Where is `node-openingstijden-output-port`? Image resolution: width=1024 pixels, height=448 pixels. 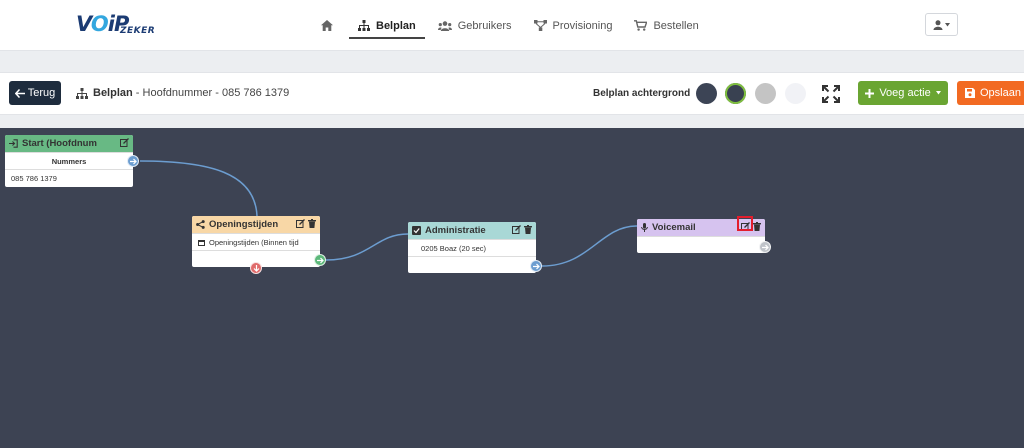
node-openingstijden-output-port is located at coordinates (320, 260).